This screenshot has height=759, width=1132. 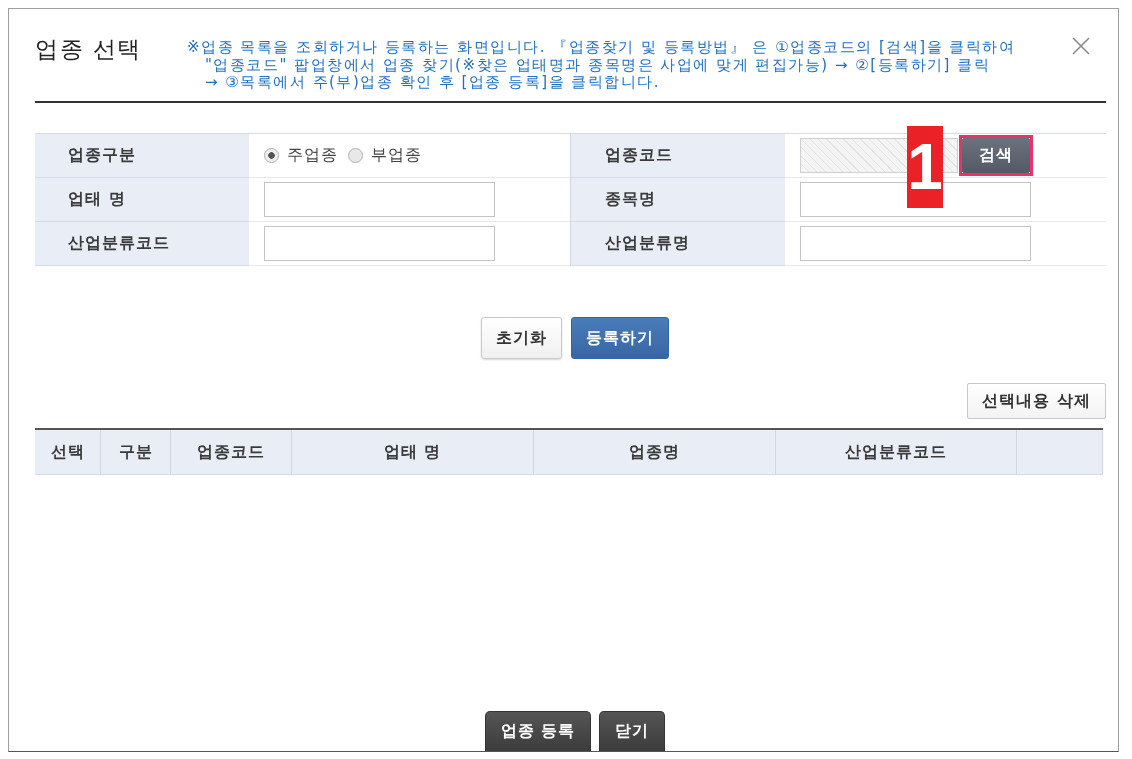 What do you see at coordinates (142, 200) in the screenshot?
I see `field-label: 업태 명` at bounding box center [142, 200].